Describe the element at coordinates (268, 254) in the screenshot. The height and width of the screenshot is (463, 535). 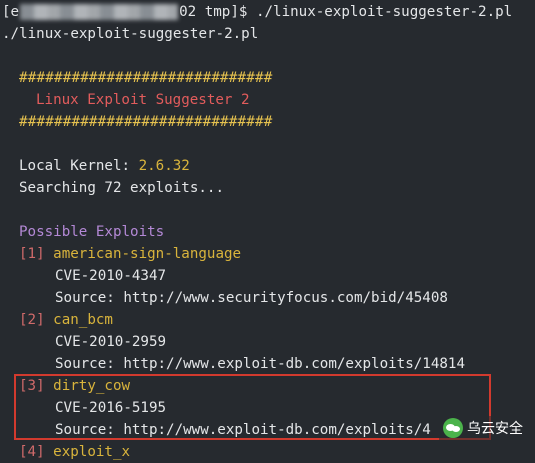
I see `exploit-item: [1] american-sign-language` at that location.